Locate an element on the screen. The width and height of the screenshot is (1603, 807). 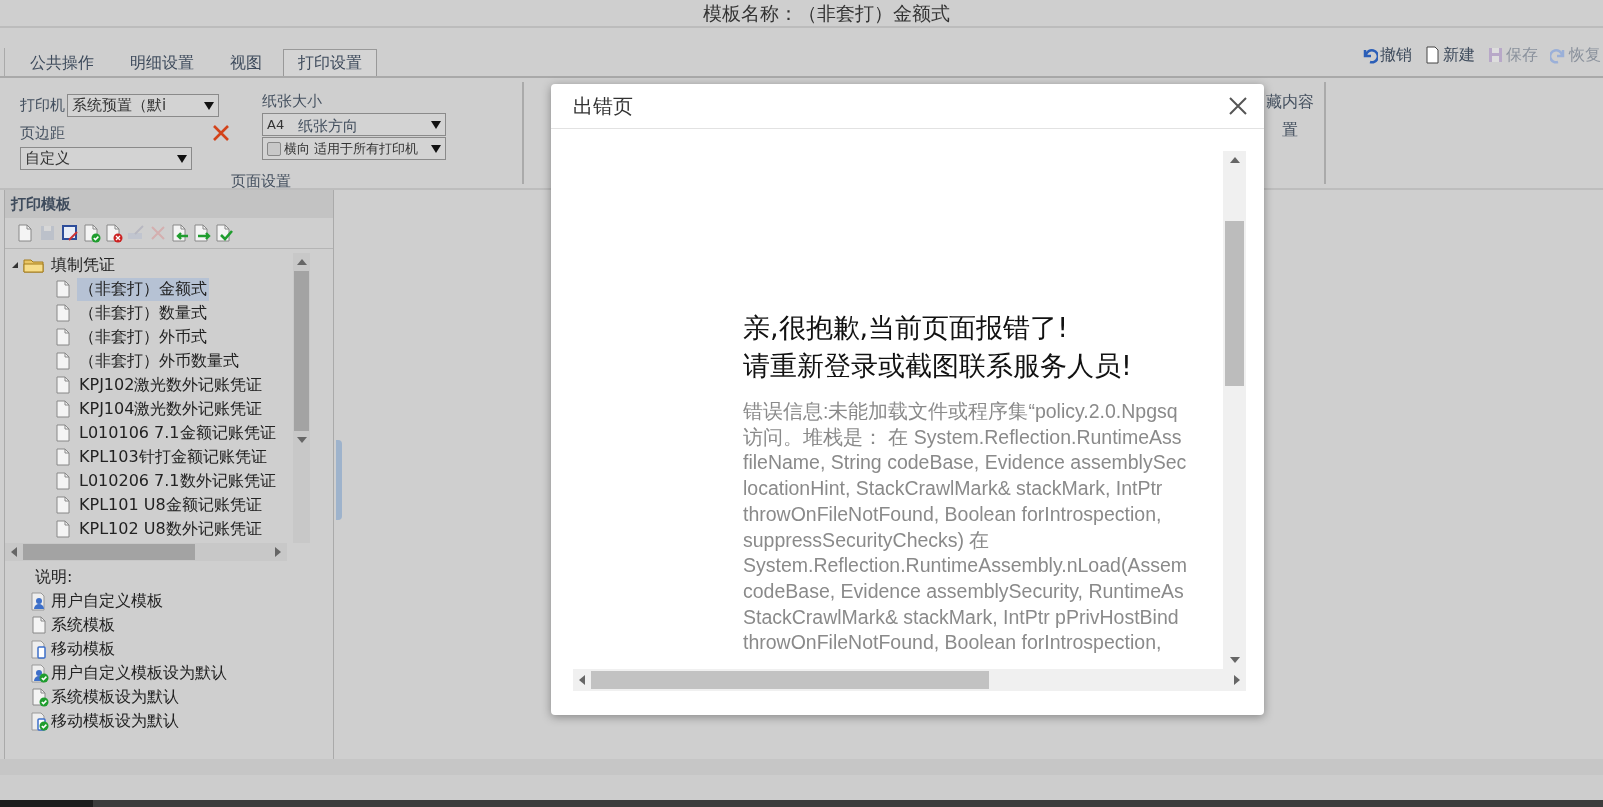
error-detail-text: codeBase, Evidence assemblySecurity, RuntimeAs is located at coordinates (964, 591).